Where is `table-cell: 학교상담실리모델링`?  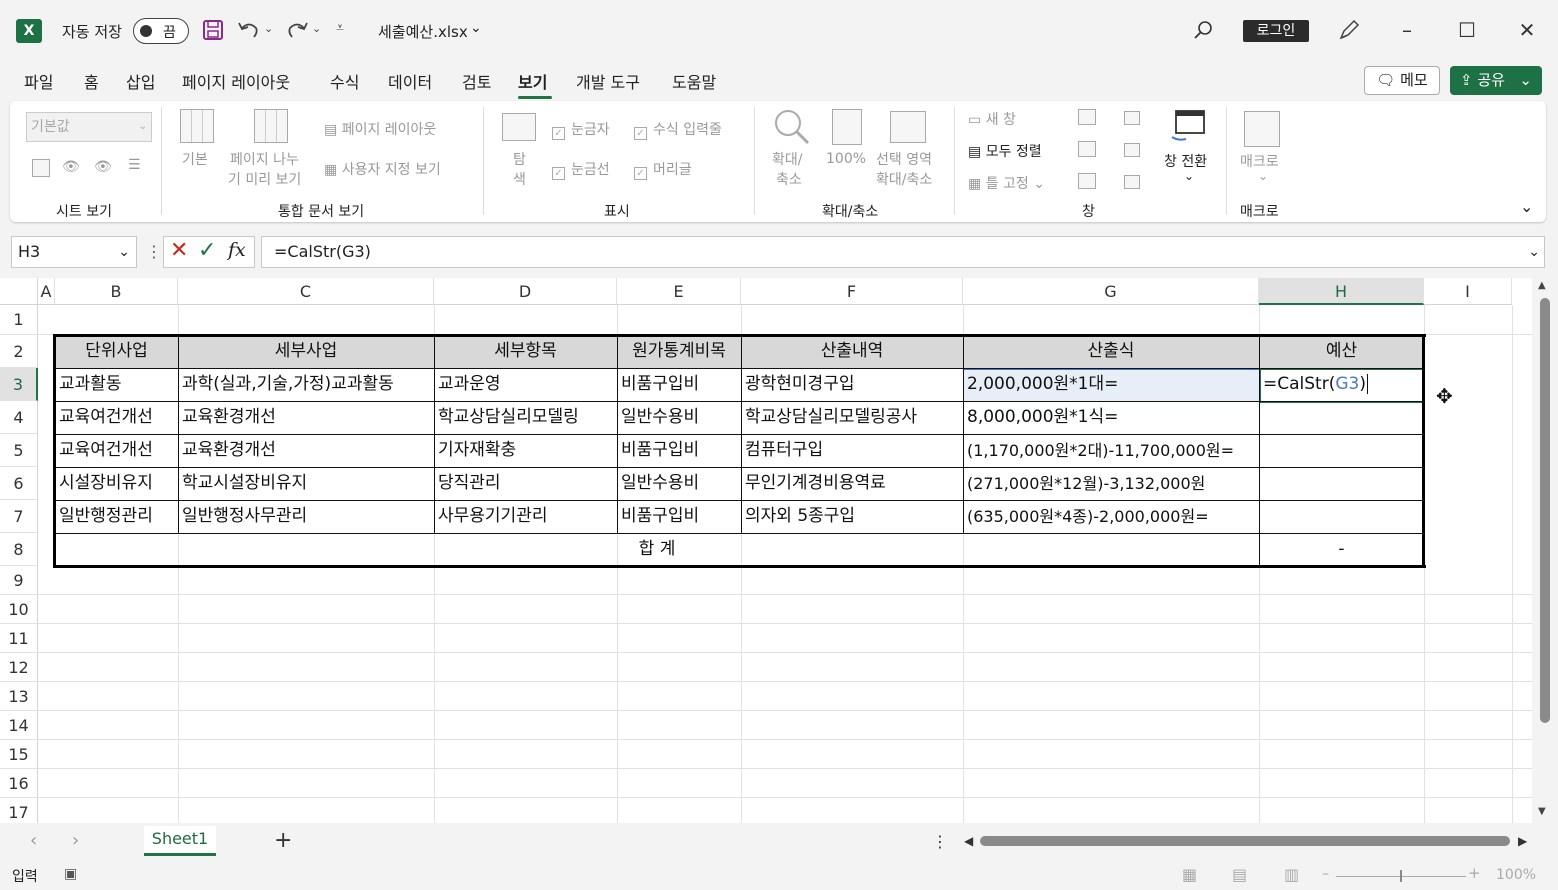 table-cell: 학교상담실리모델링 is located at coordinates (525, 417).